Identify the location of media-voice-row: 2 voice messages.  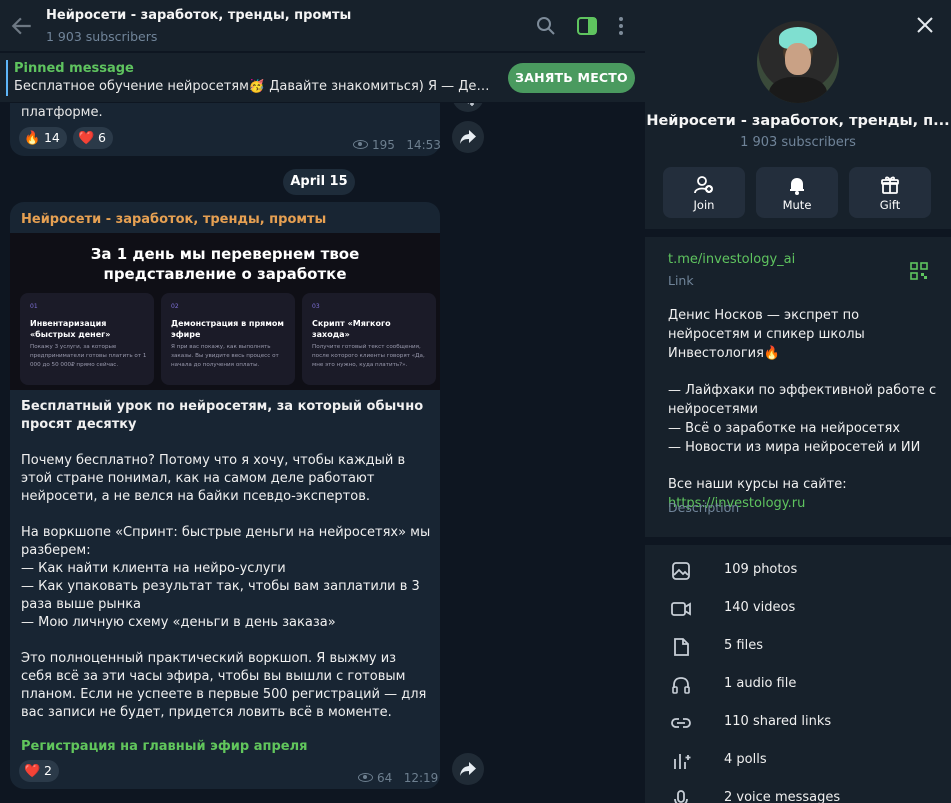
(798, 791).